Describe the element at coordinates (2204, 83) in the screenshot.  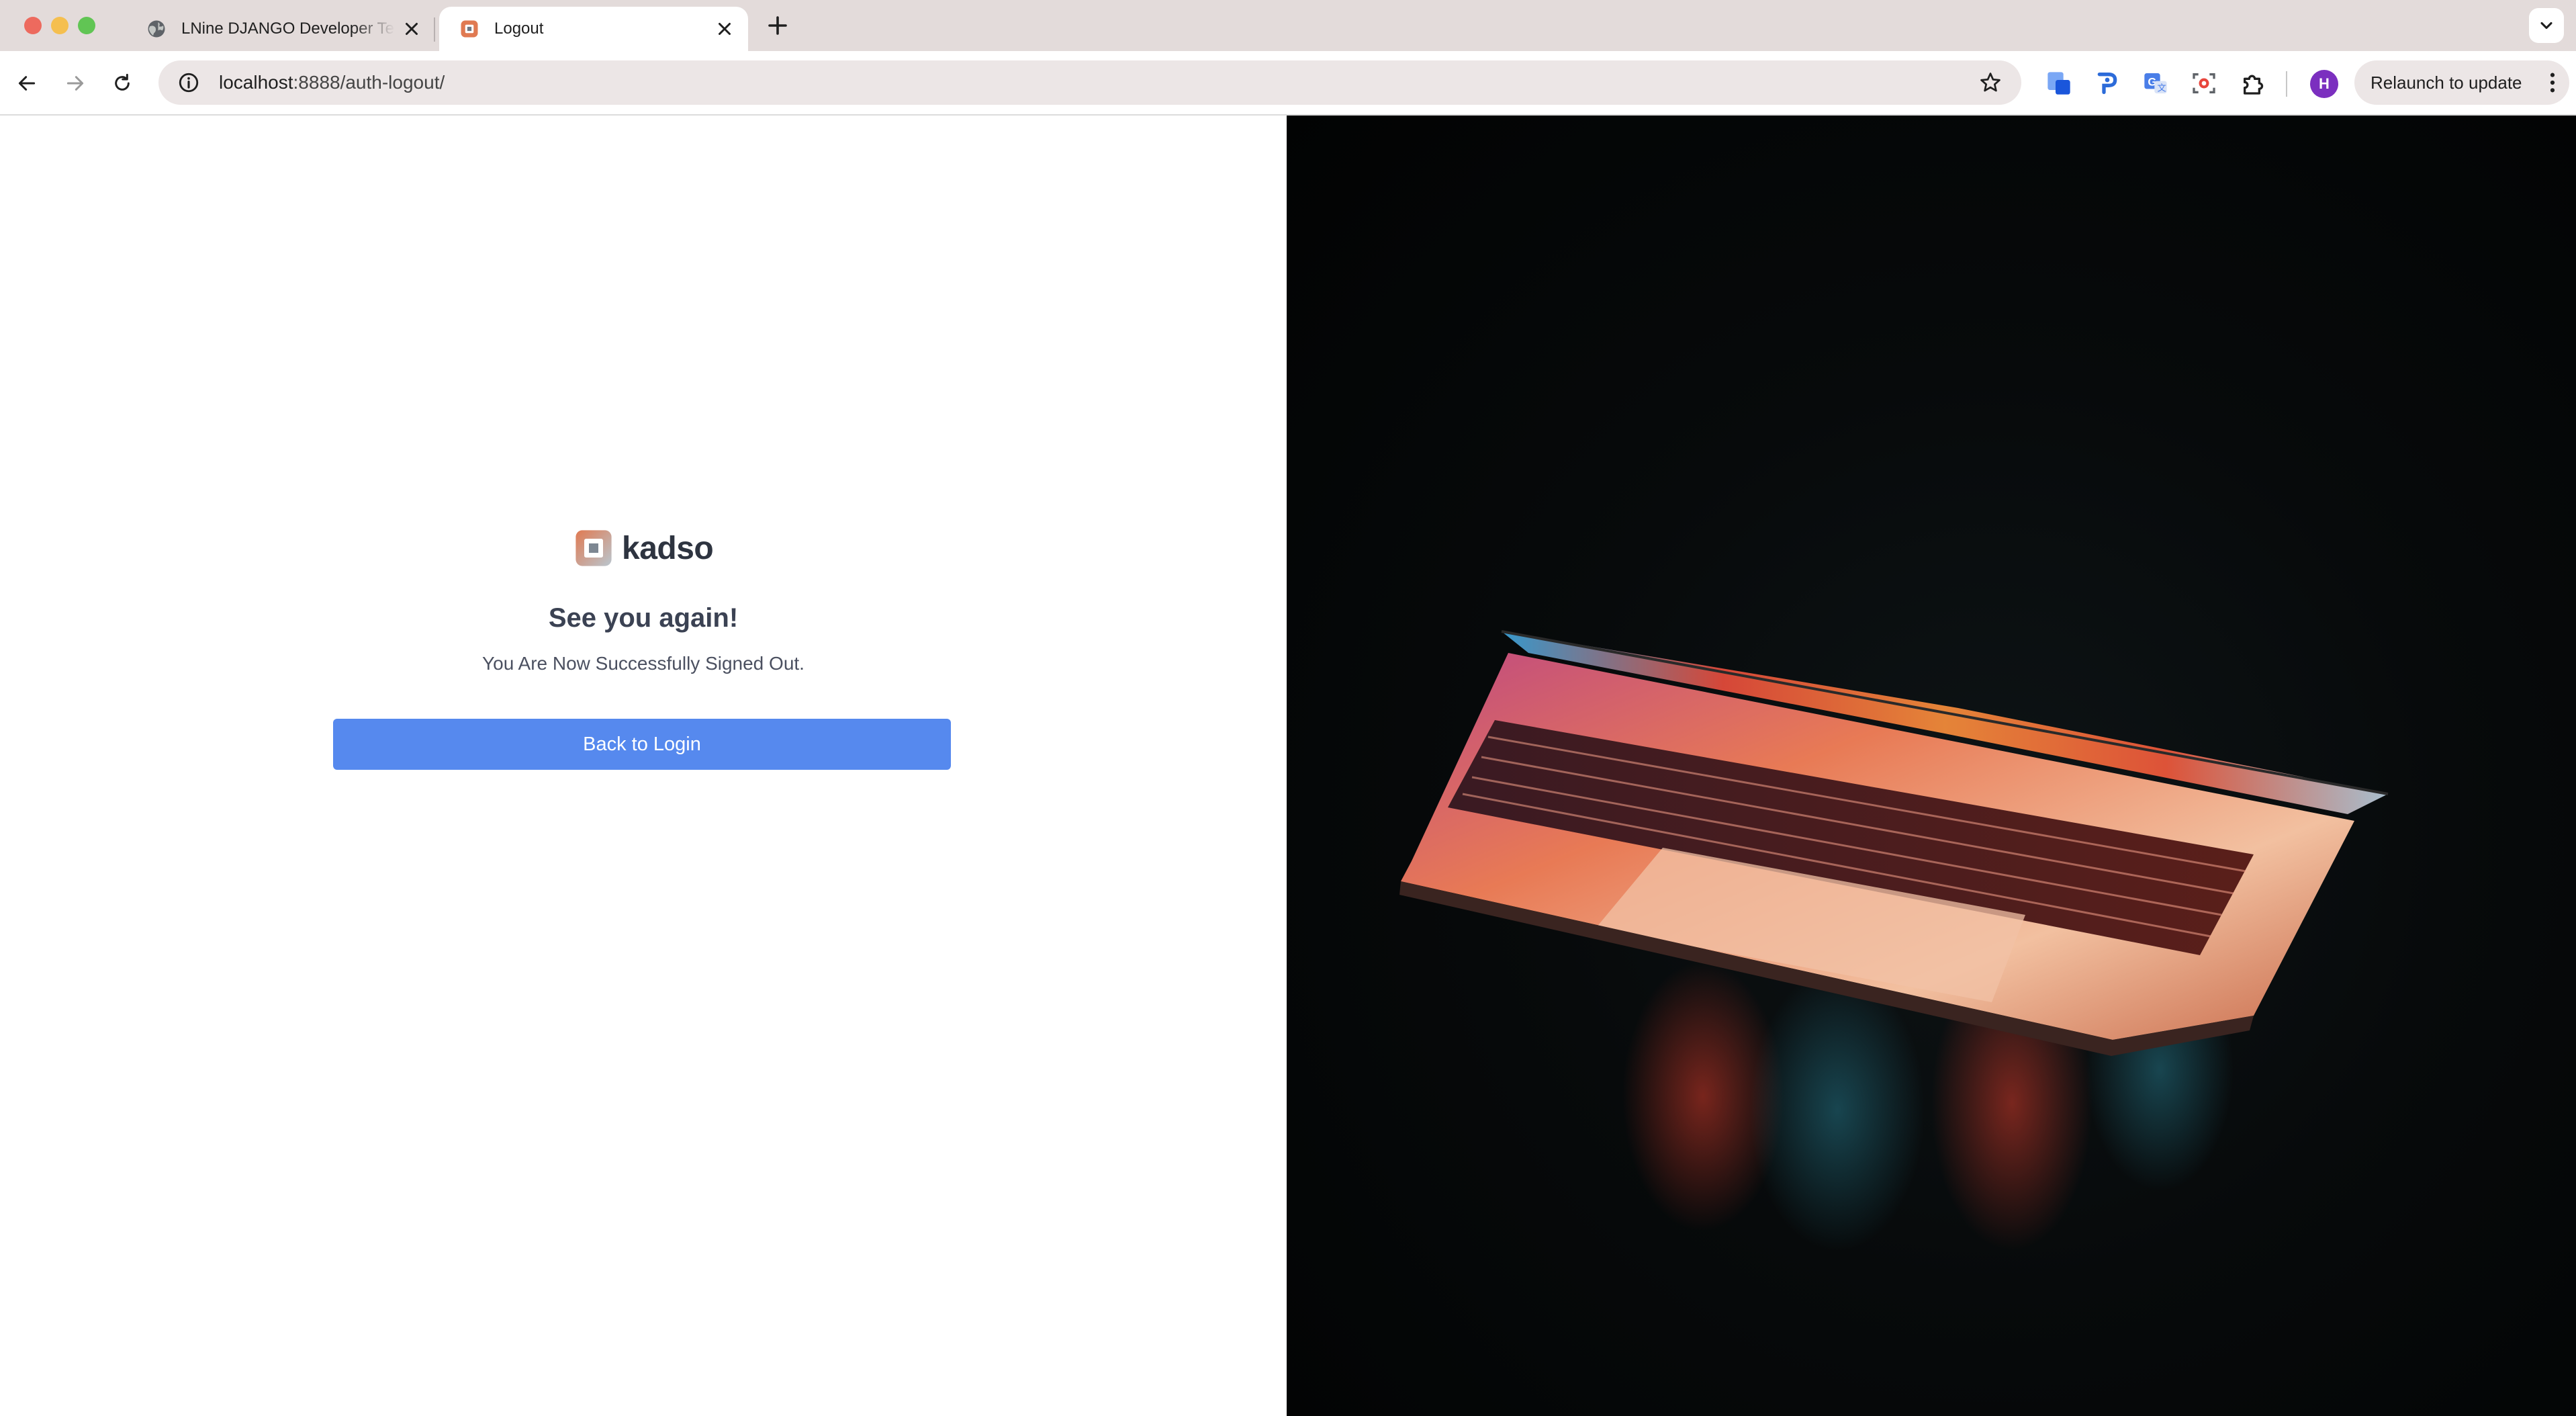
I see `screenshot-extension-icon` at that location.